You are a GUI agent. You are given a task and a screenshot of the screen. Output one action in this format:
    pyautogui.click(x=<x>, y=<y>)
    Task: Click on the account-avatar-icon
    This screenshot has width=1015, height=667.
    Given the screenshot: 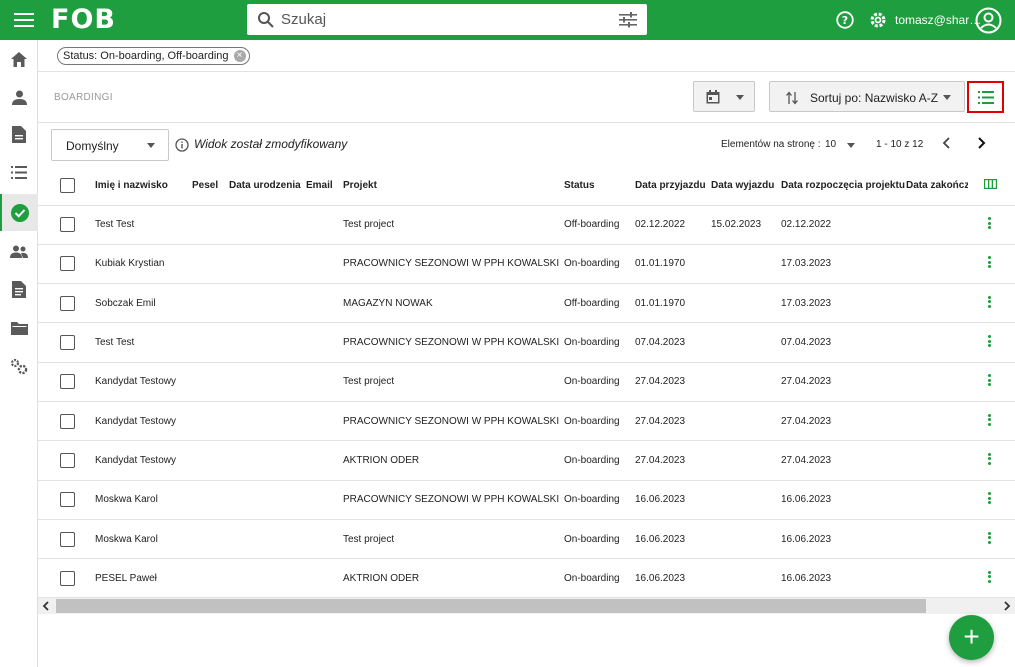 What is the action you would take?
    pyautogui.click(x=988, y=20)
    